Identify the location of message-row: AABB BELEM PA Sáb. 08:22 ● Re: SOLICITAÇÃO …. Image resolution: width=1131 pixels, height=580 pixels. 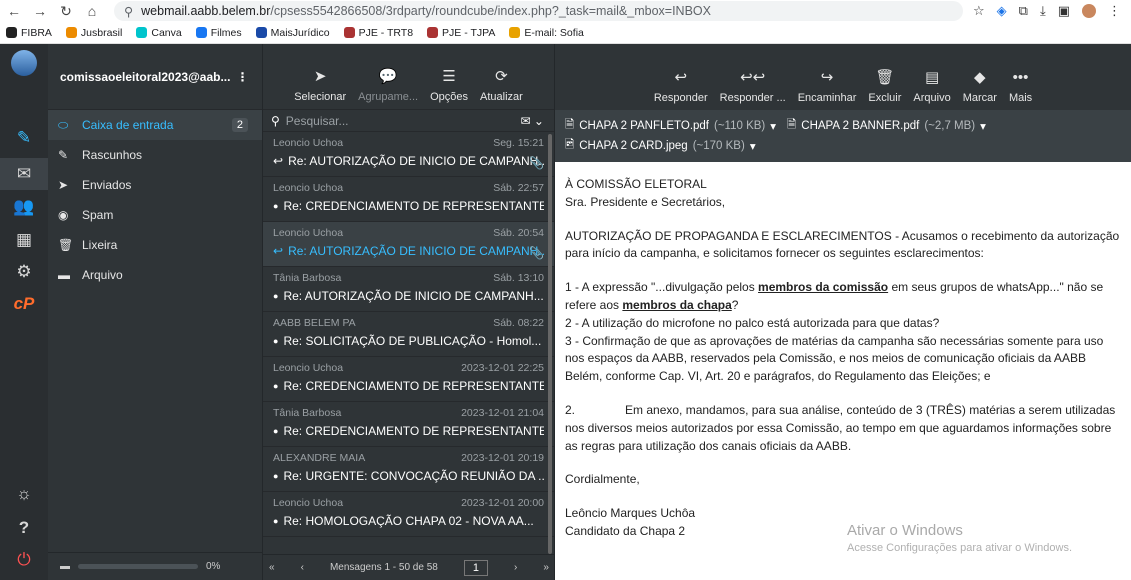
(408, 334).